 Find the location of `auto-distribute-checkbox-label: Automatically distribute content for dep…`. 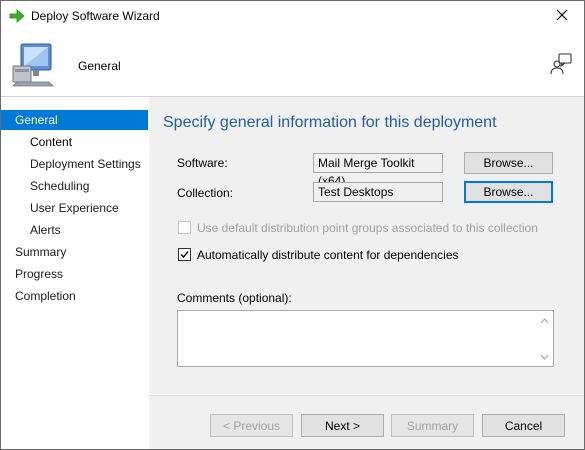

auto-distribute-checkbox-label: Automatically distribute content for dep… is located at coordinates (328, 255).